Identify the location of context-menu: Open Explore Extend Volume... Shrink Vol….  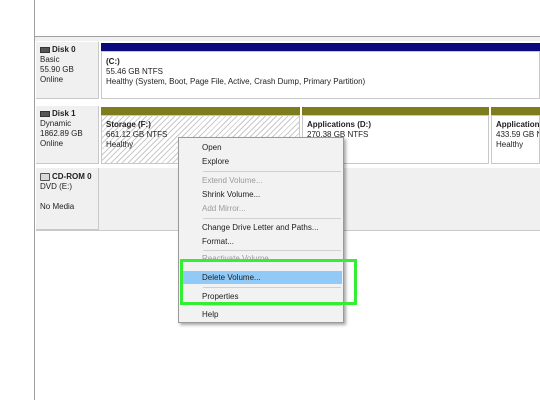
(261, 230).